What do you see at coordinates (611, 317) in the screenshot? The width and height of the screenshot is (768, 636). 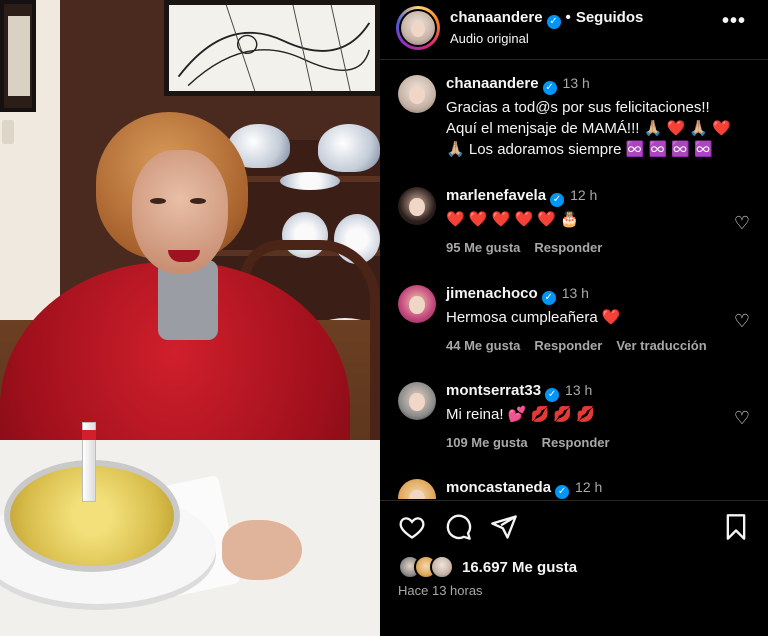 I see `comment-emojis: ❤️` at bounding box center [611, 317].